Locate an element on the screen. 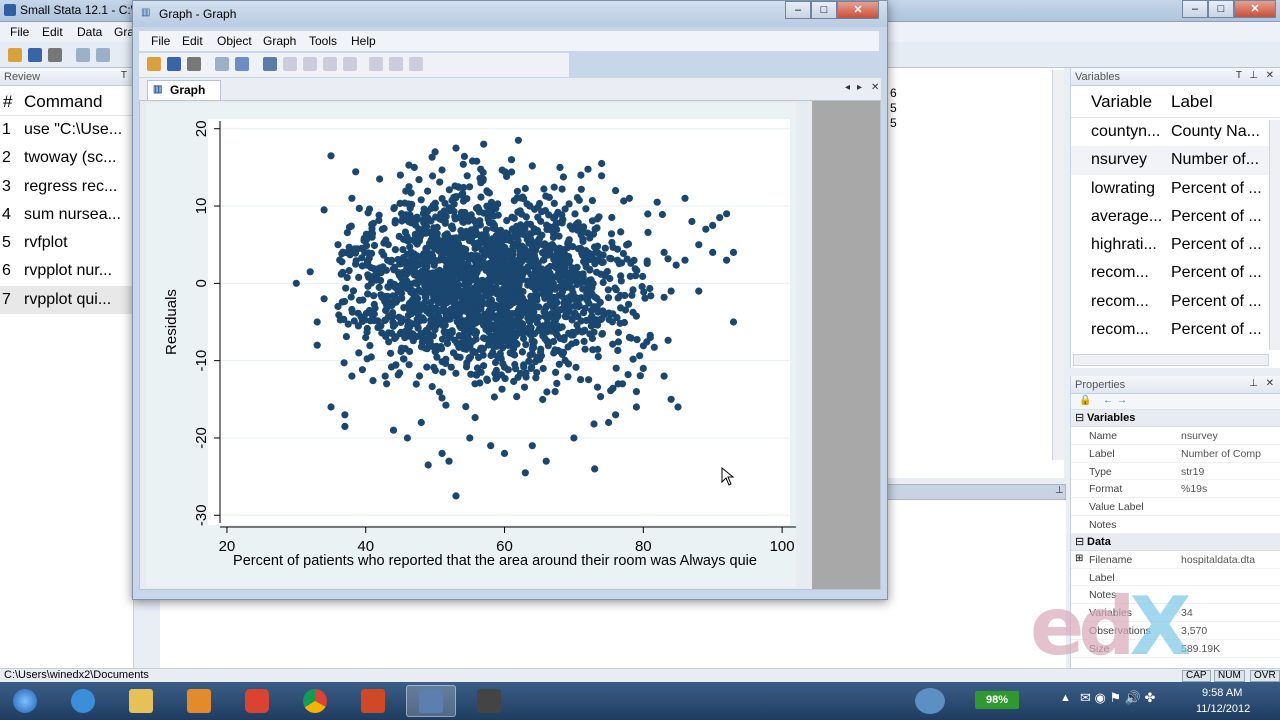  col-variable-header: Variable is located at coordinates (1121, 102).